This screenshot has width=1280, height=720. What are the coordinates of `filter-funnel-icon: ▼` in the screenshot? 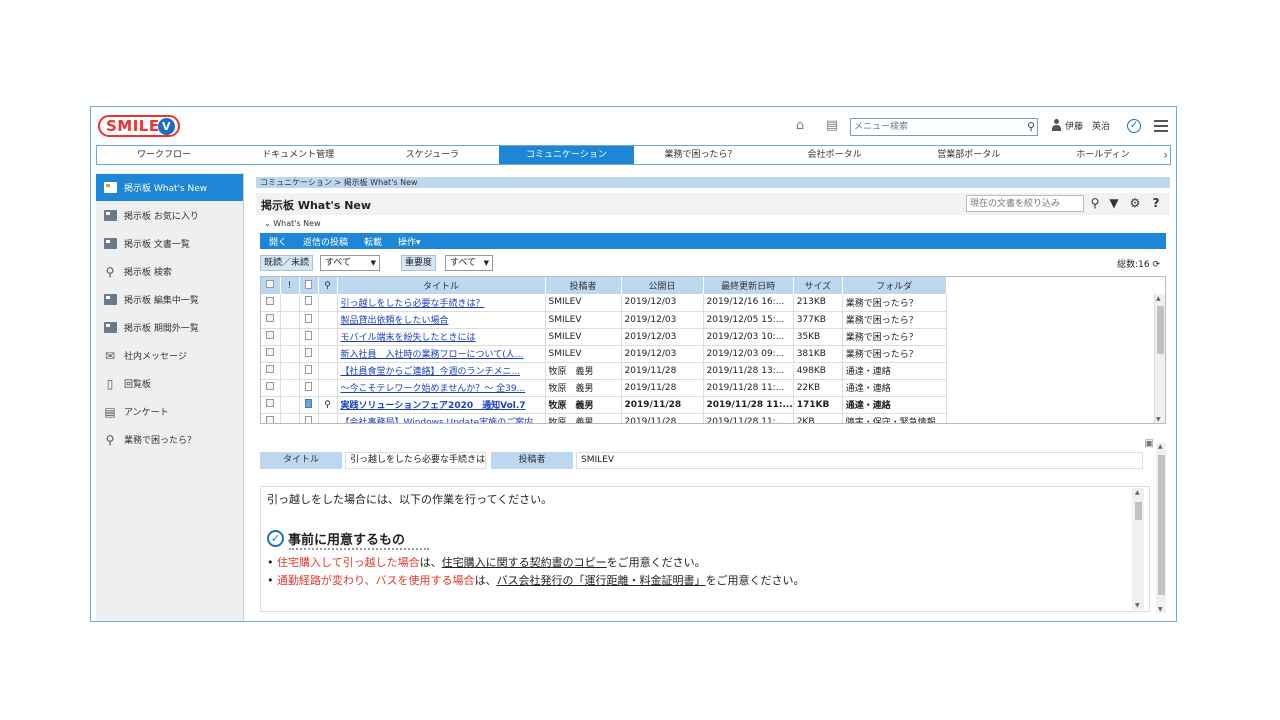 It's located at (1114, 203).